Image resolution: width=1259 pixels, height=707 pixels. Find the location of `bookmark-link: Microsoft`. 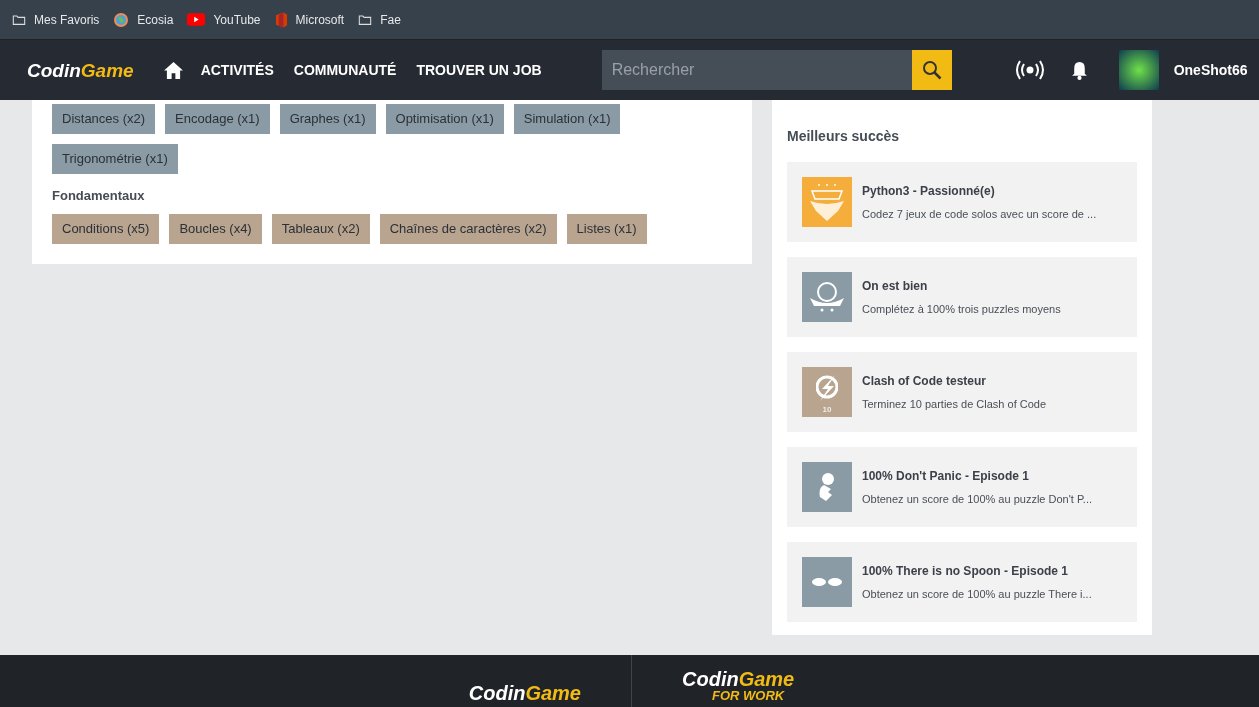

bookmark-link: Microsoft is located at coordinates (320, 19).